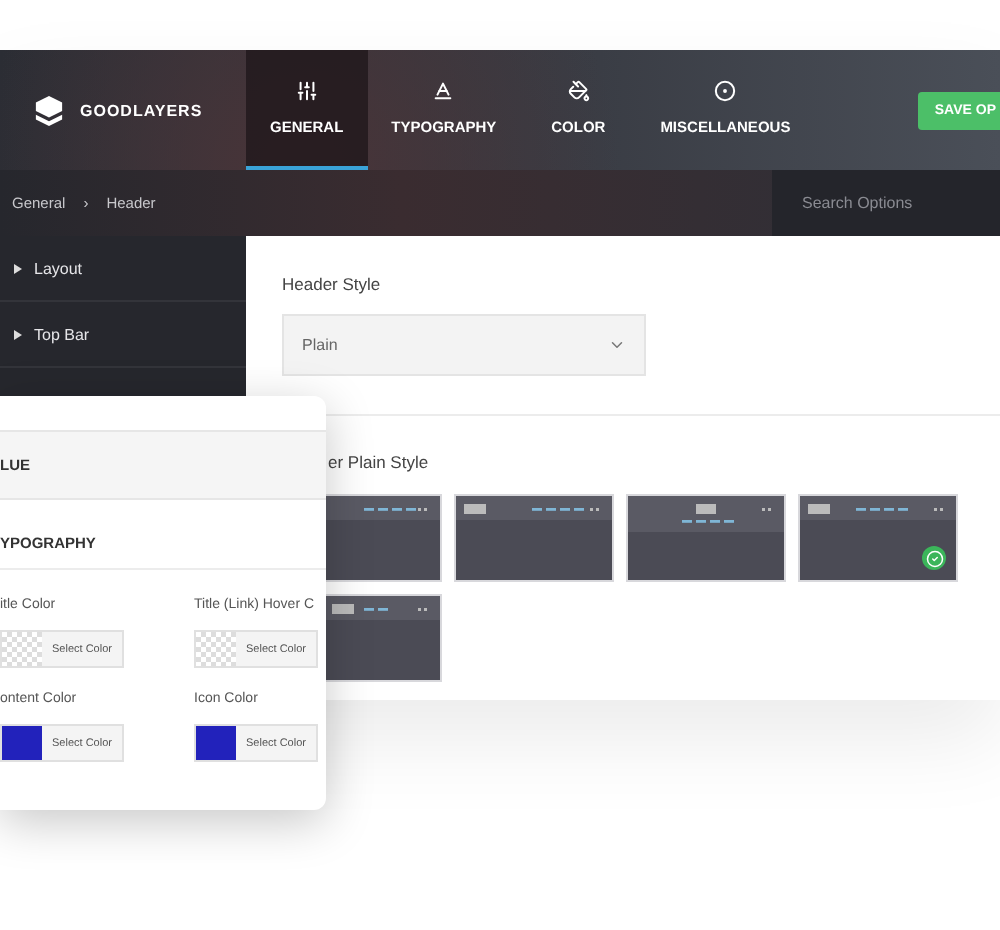  I want to click on field-label: er Plain Style, so click(379, 462).